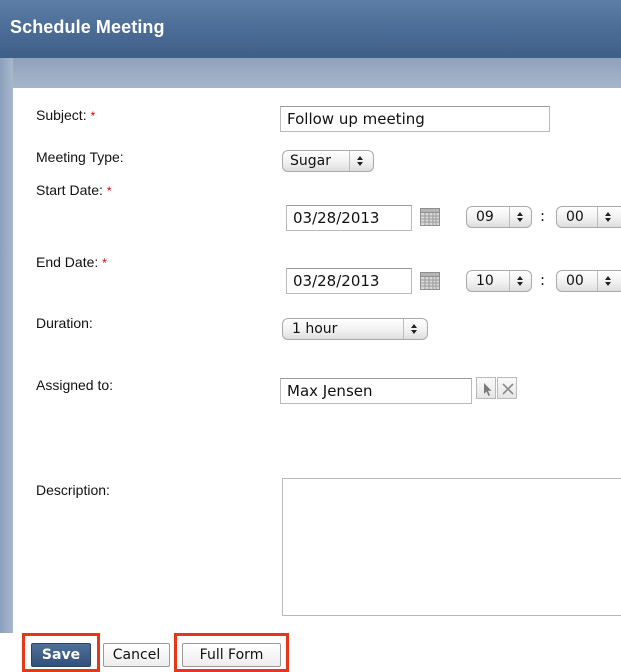  I want to click on dialog-header: Schedule Meeting, so click(310, 29).